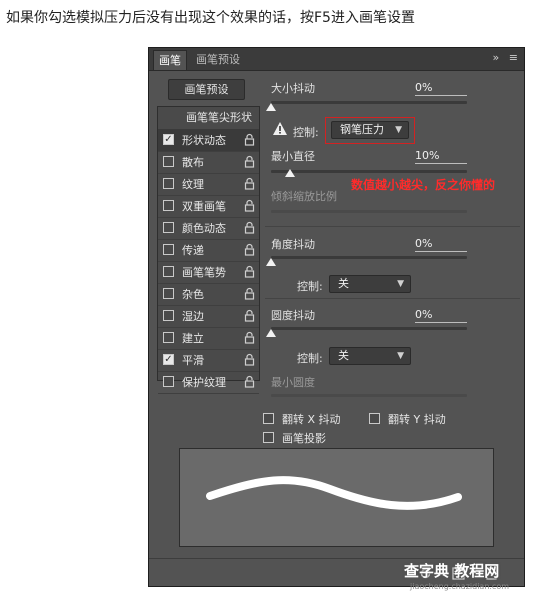 The image size is (542, 596). Describe the element at coordinates (369, 211) in the screenshot. I see `tilt-scale-slider` at that location.